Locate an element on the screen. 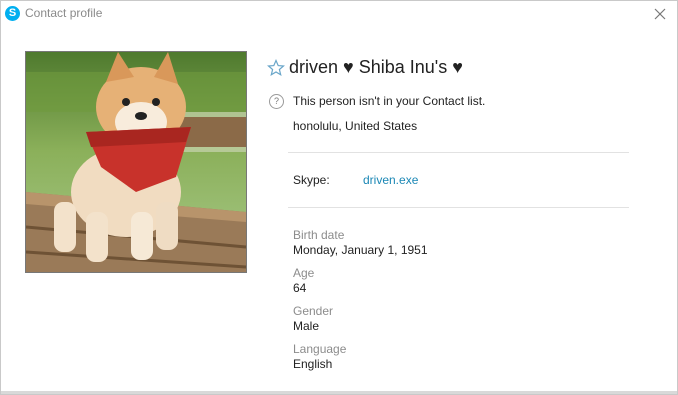 This screenshot has height=395, width=678. location-text: honolulu, United States is located at coordinates (355, 126).